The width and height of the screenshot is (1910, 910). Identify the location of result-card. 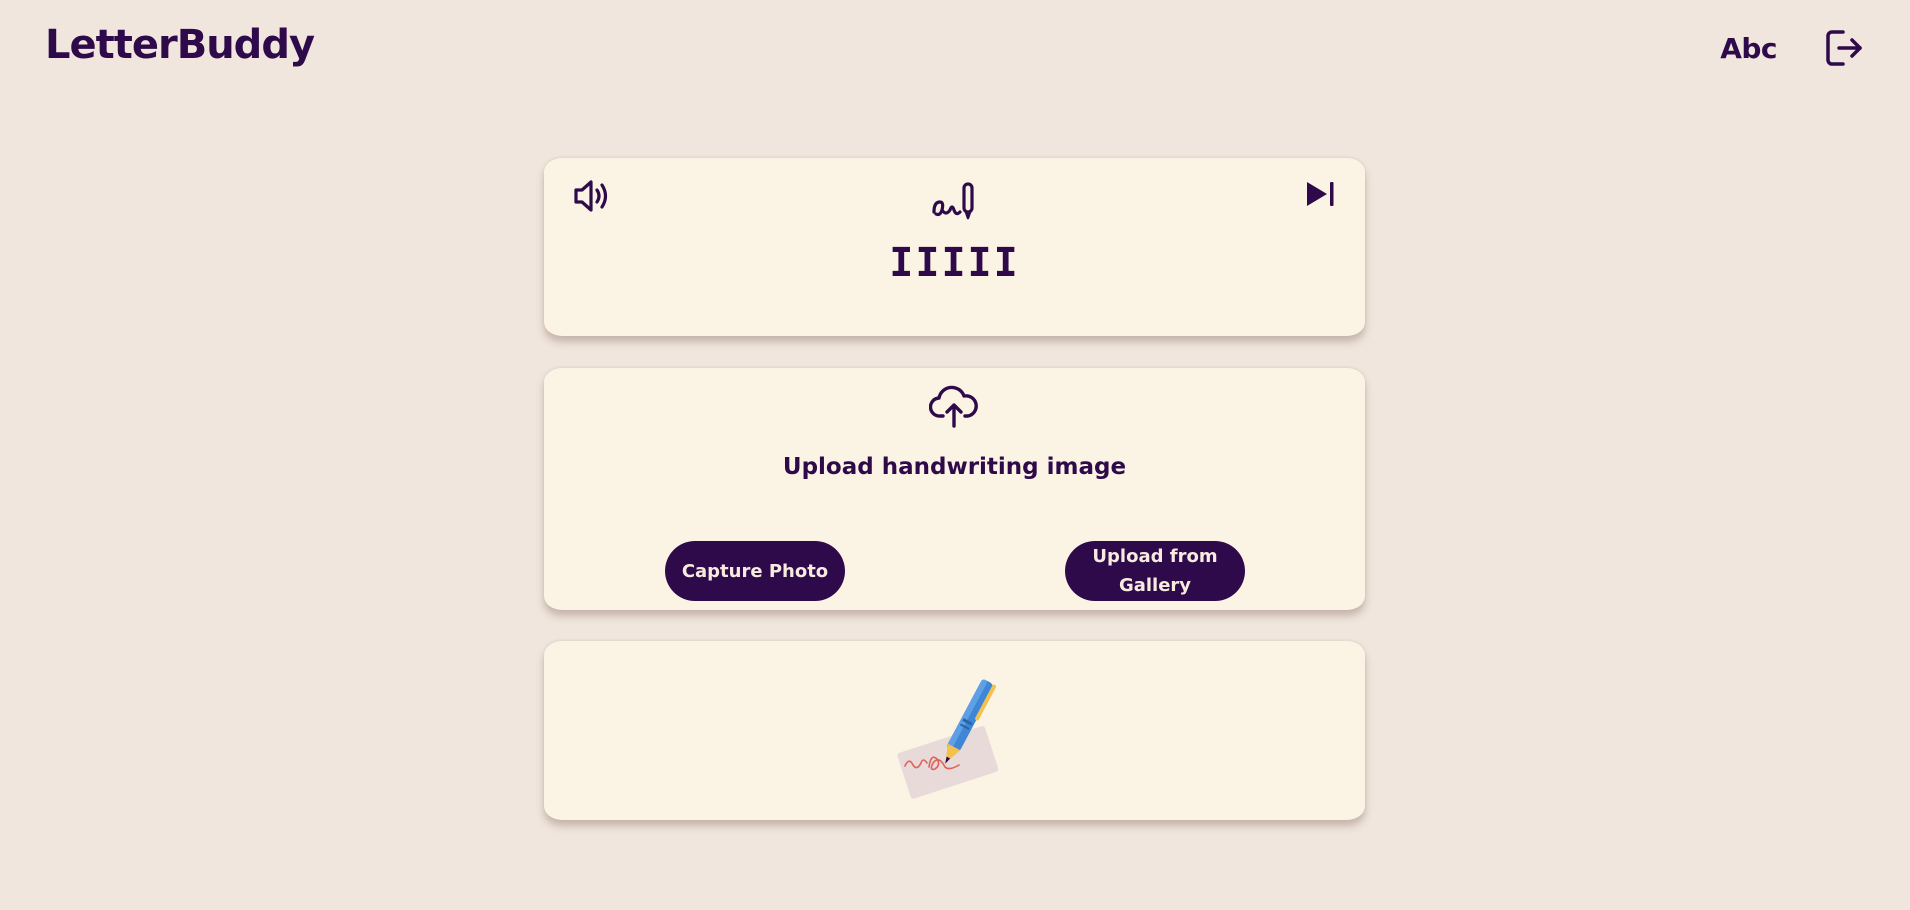
(954, 730).